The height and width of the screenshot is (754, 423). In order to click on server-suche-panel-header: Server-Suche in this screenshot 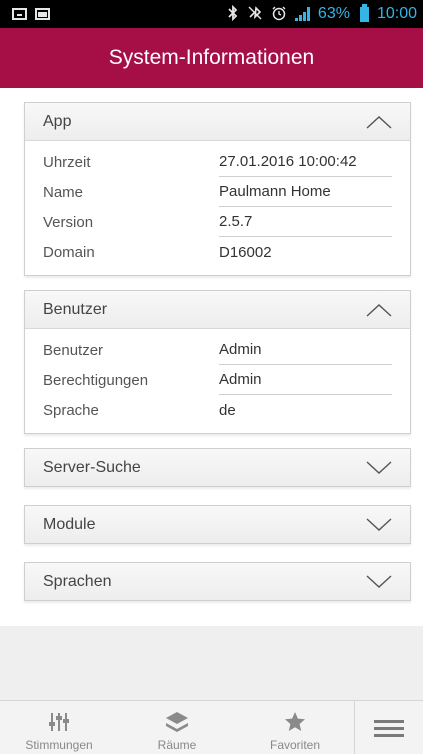, I will do `click(217, 467)`.